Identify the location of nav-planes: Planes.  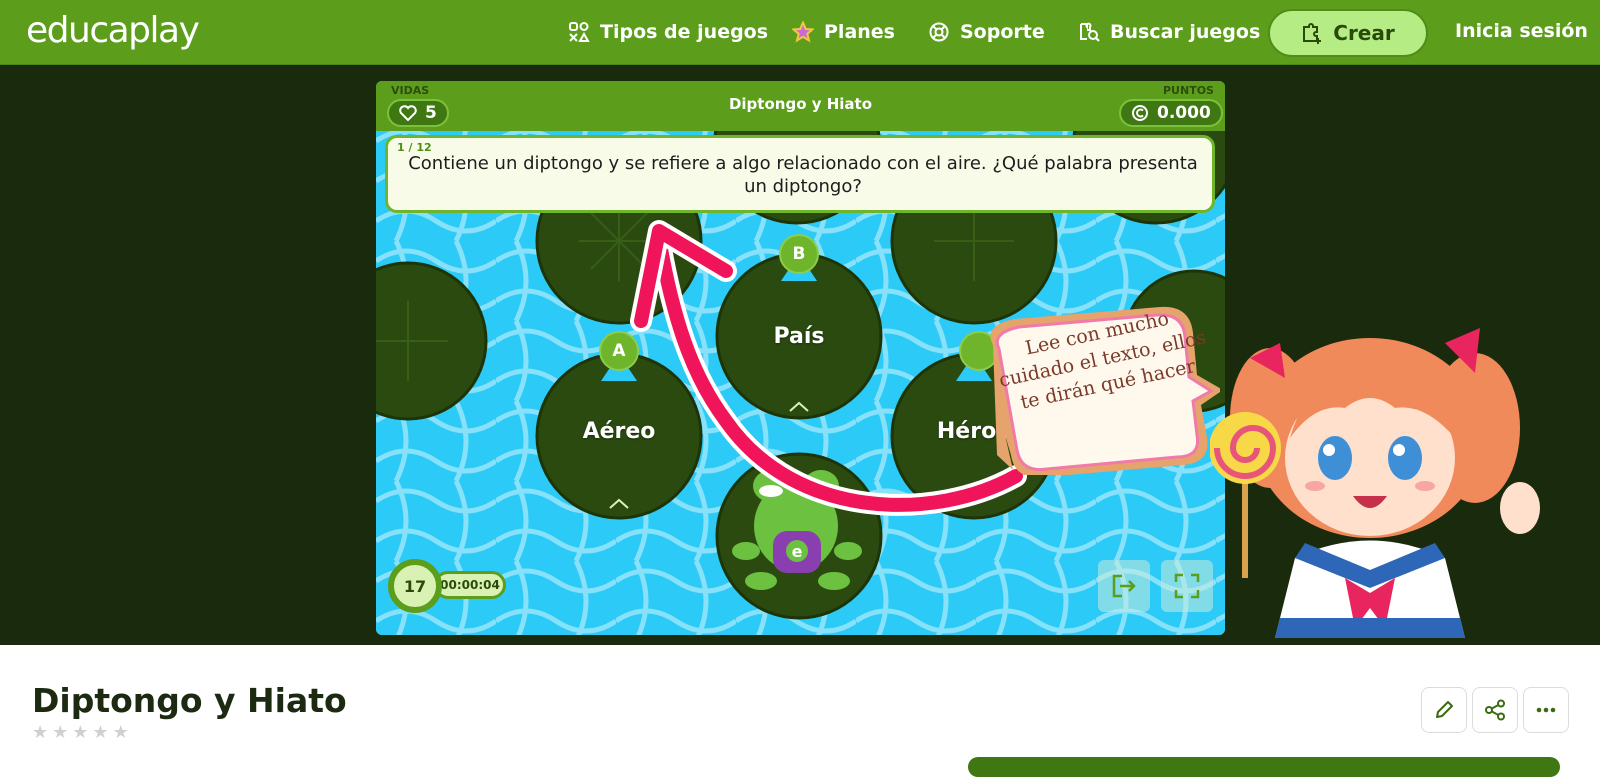
(843, 32).